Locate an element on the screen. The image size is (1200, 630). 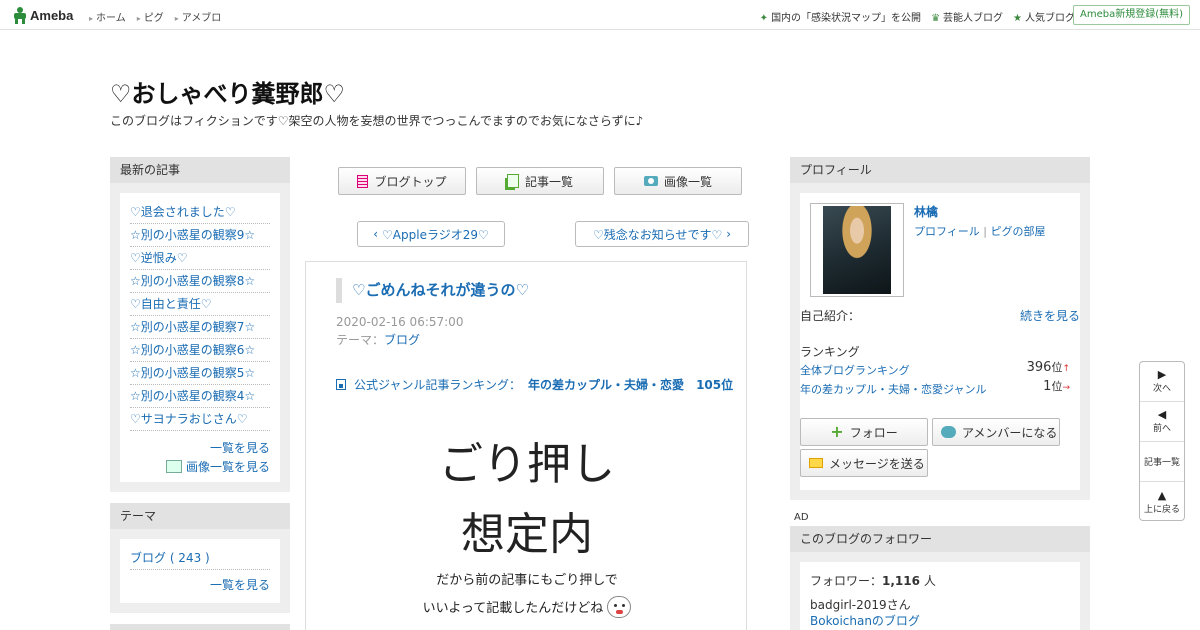
overall-rank-unit: 位 is located at coordinates (1057, 367).